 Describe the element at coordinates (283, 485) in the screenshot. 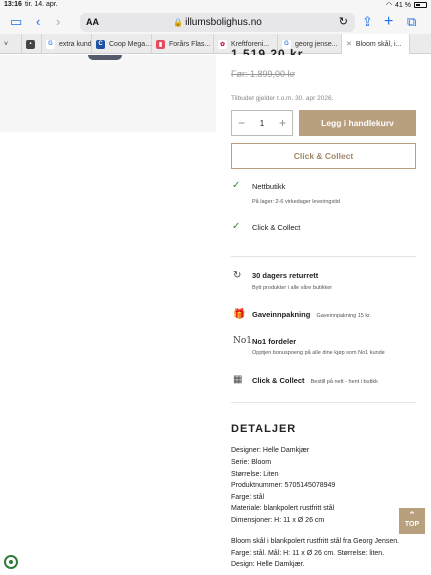

I see `spec-product-number: Produktnummer: 5705145078949` at that location.